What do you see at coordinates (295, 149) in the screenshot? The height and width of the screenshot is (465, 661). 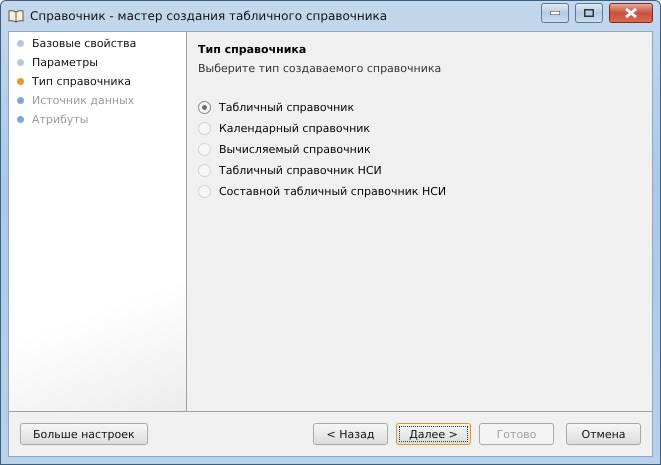 I see `option-label: Вычисляемый справочник` at bounding box center [295, 149].